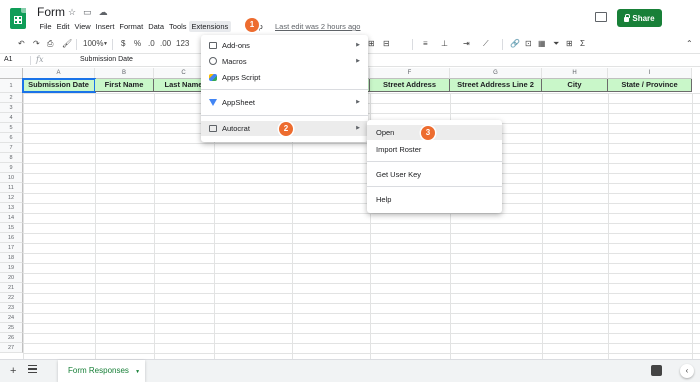  I want to click on row-header: 21, so click(11, 288).